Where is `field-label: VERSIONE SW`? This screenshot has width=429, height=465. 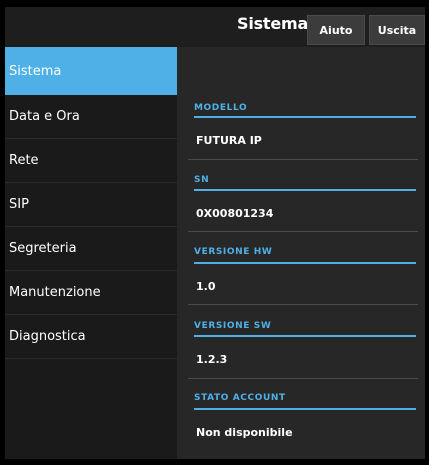
field-label: VERSIONE SW is located at coordinates (233, 326).